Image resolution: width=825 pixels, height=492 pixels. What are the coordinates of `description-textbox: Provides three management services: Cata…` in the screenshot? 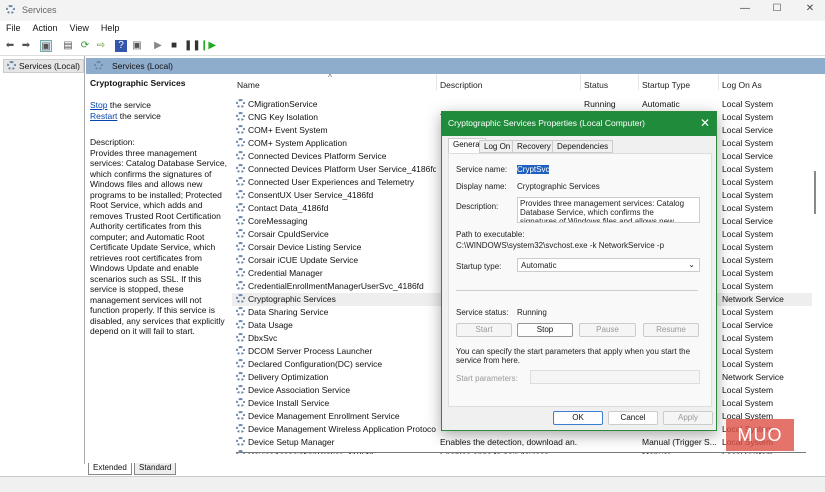 It's located at (608, 210).